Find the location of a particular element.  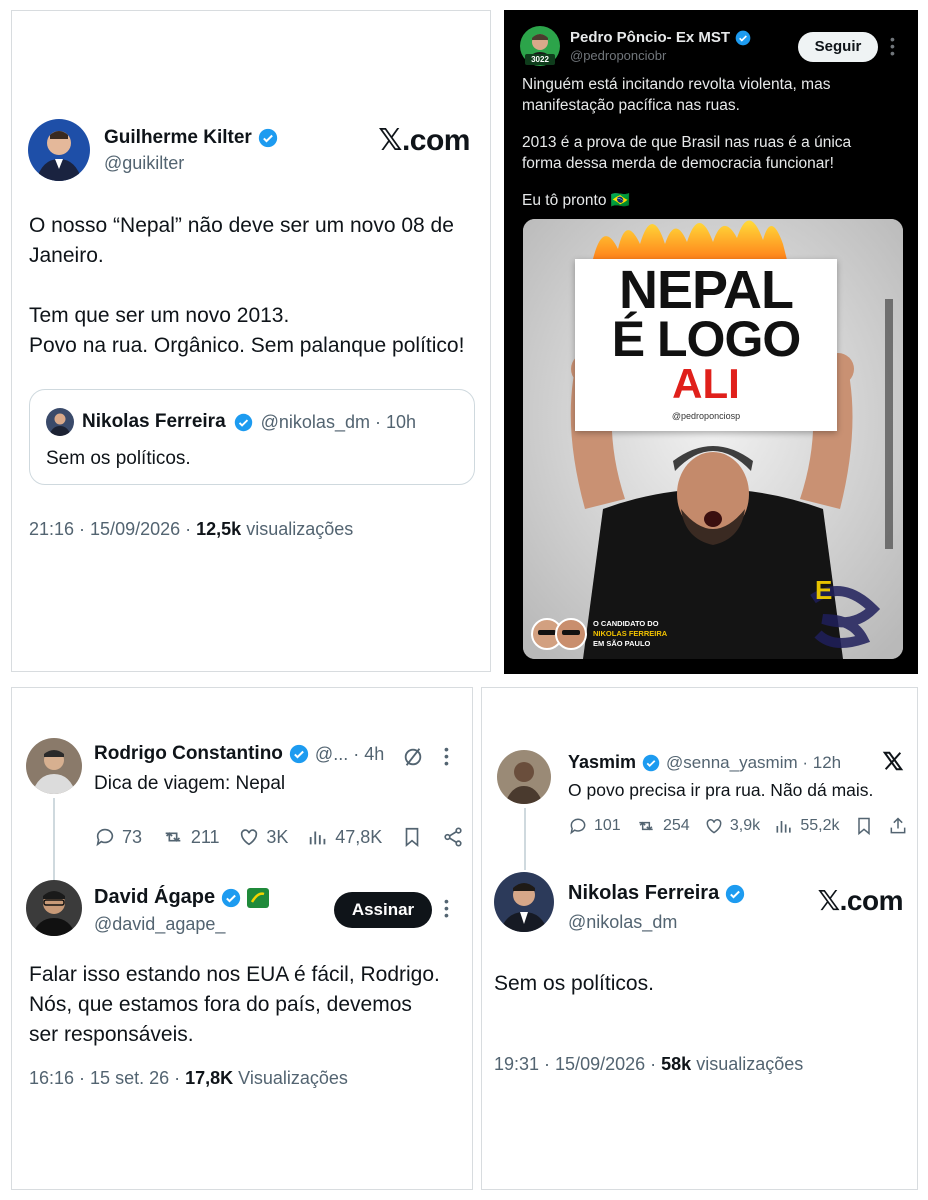

parent-text: O povo precisa ir pra rua. Não dá mais. is located at coordinates (721, 790).